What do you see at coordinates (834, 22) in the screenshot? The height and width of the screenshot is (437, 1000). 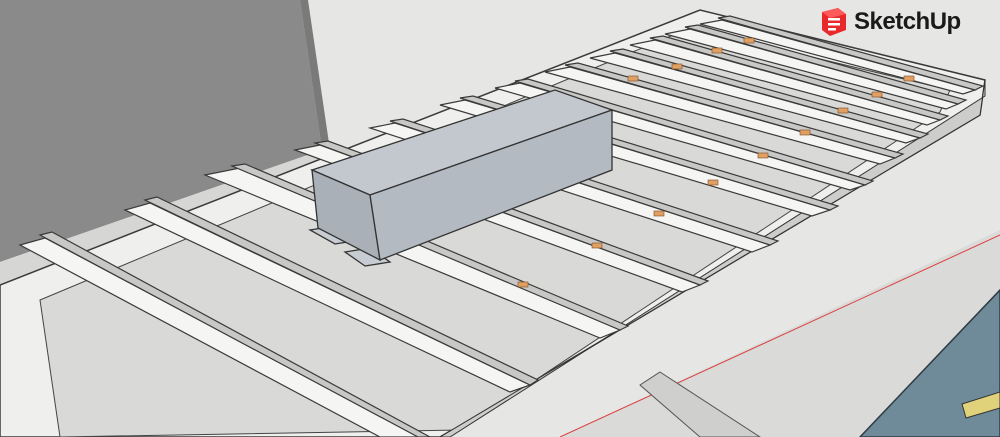 I see `sketchup-logo-icon` at bounding box center [834, 22].